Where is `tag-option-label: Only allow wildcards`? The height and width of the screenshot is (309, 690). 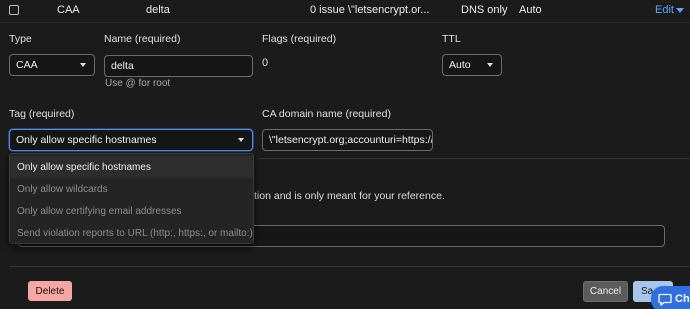 tag-option-label: Only allow wildcards is located at coordinates (62, 189).